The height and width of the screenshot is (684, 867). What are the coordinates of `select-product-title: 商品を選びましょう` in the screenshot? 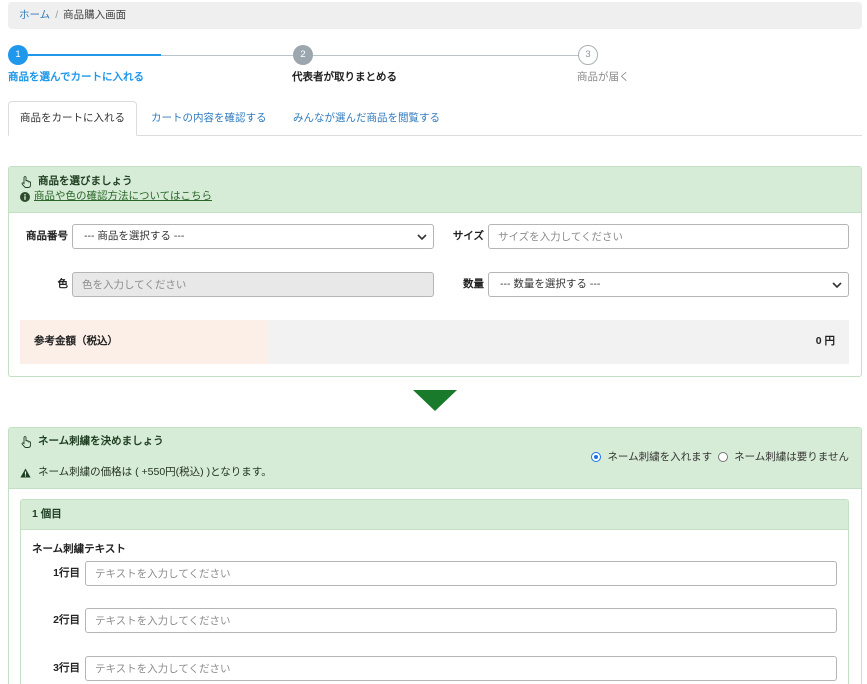 It's located at (85, 180).